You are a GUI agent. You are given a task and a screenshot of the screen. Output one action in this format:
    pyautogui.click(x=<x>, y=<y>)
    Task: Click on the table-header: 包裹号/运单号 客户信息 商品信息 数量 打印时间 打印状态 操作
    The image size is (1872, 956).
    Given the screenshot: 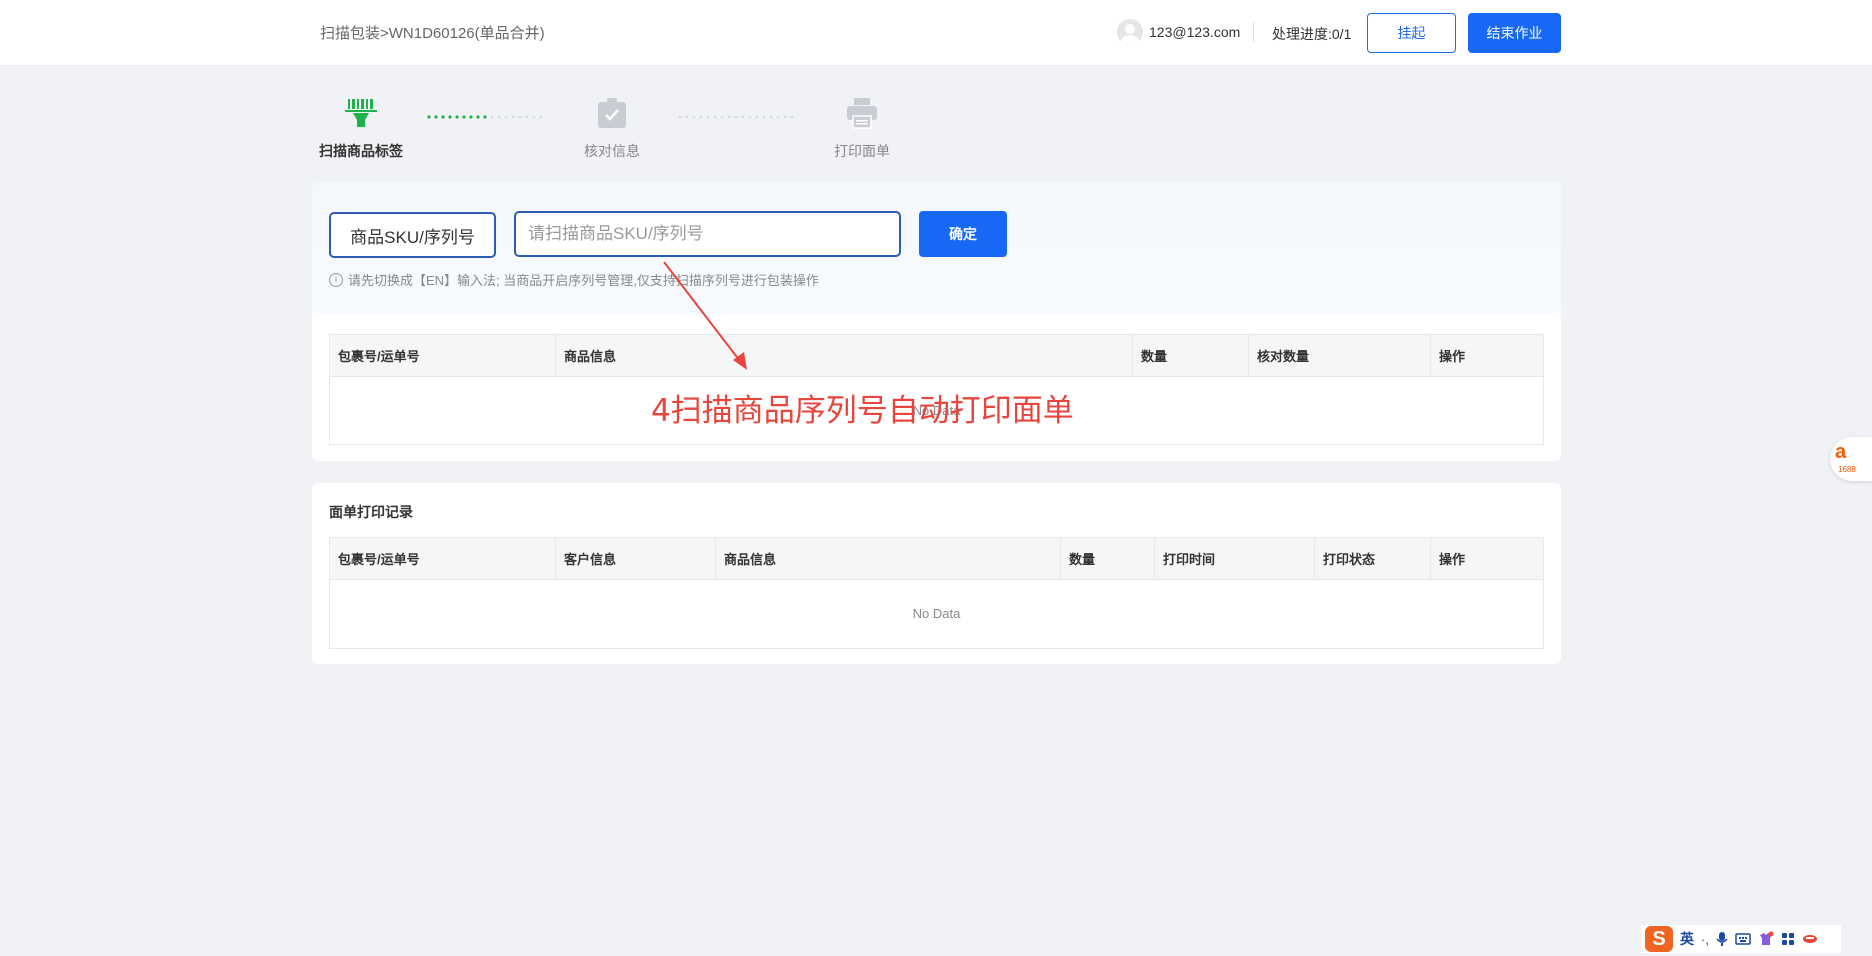 What is the action you would take?
    pyautogui.click(x=936, y=559)
    